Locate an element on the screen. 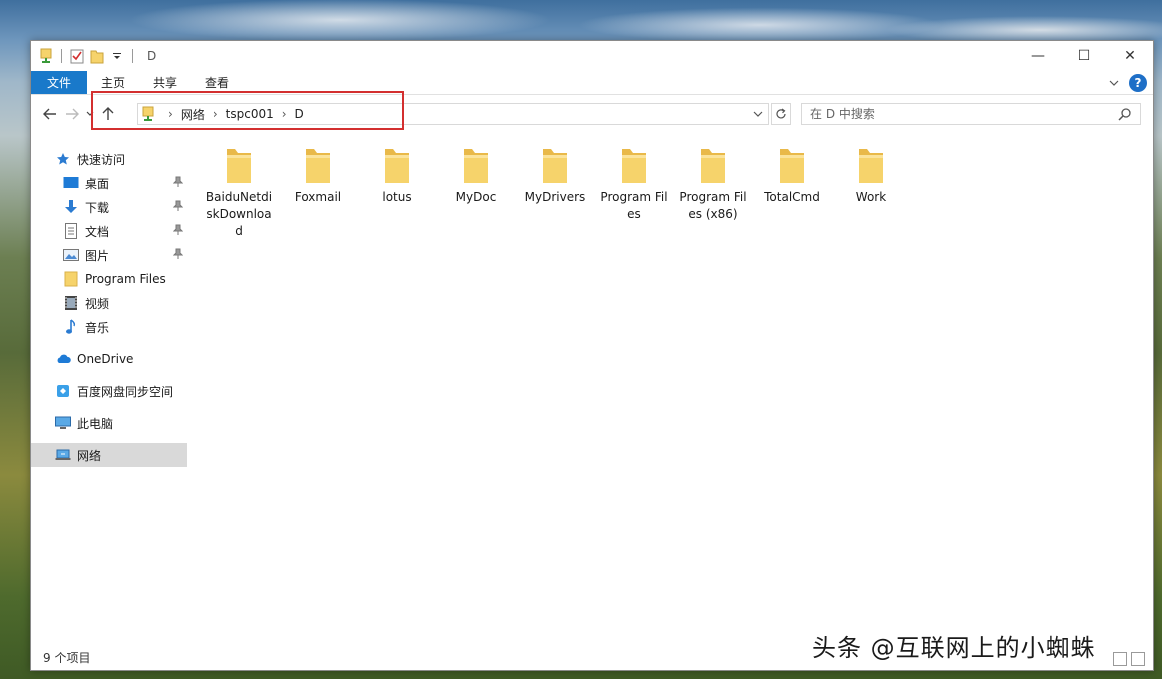  folder-item: Program Files (x86) is located at coordinates (713, 184).